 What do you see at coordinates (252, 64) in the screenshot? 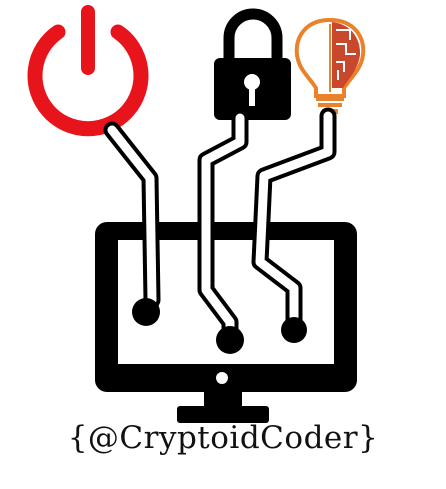
I see `padlock-icon` at bounding box center [252, 64].